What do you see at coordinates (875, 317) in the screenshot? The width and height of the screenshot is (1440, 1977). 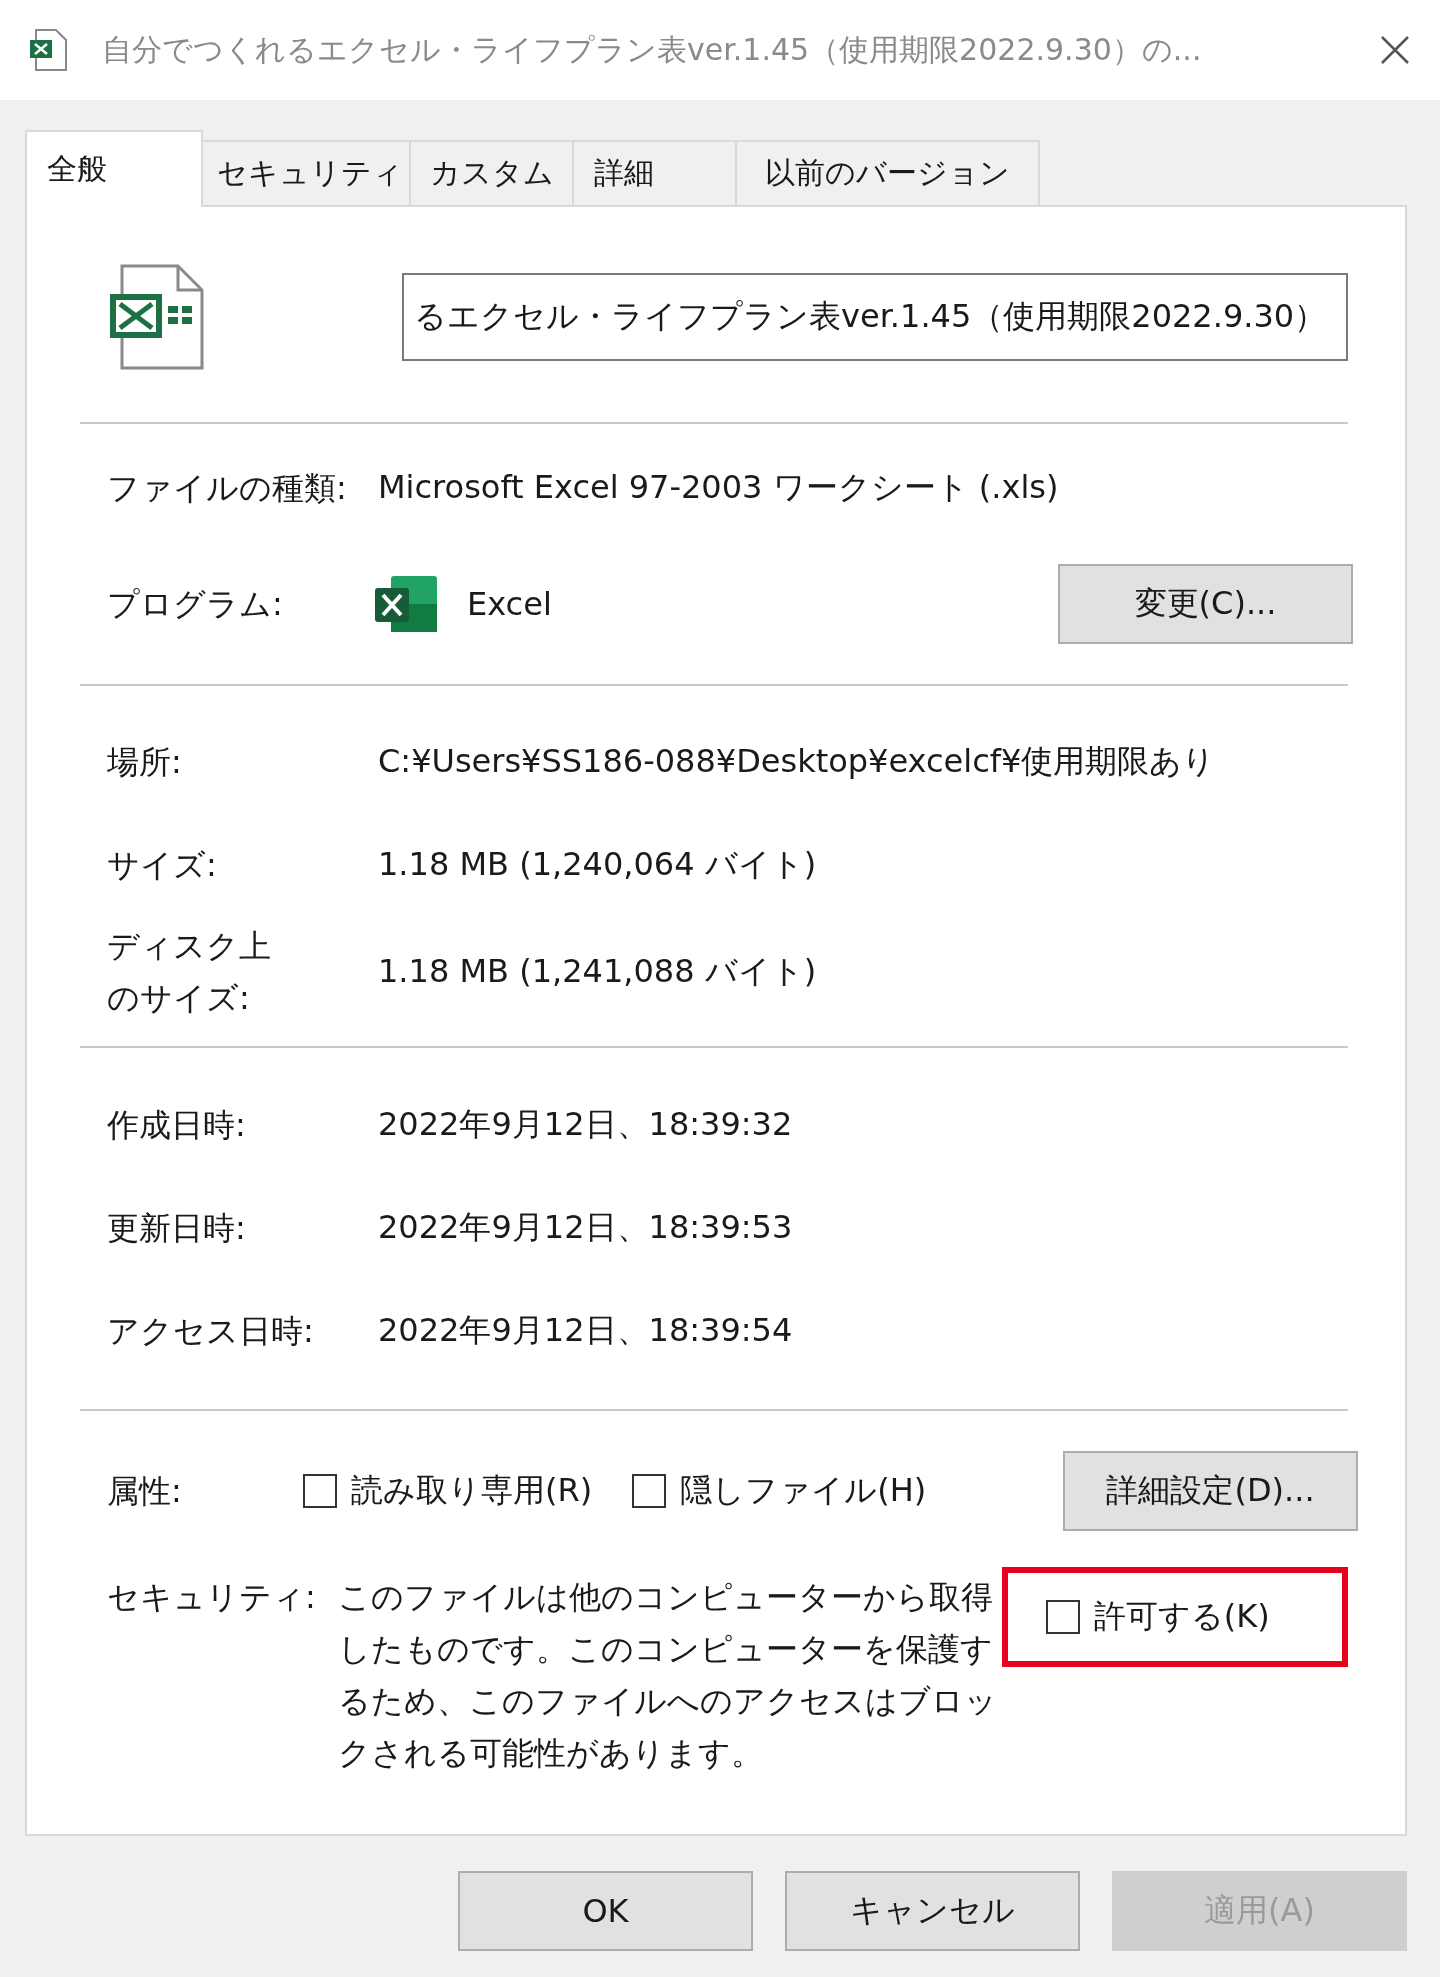 I see `file-name-field: るエクセル・ライフプラン表ver.1.45（使用期限2022.9.30）` at bounding box center [875, 317].